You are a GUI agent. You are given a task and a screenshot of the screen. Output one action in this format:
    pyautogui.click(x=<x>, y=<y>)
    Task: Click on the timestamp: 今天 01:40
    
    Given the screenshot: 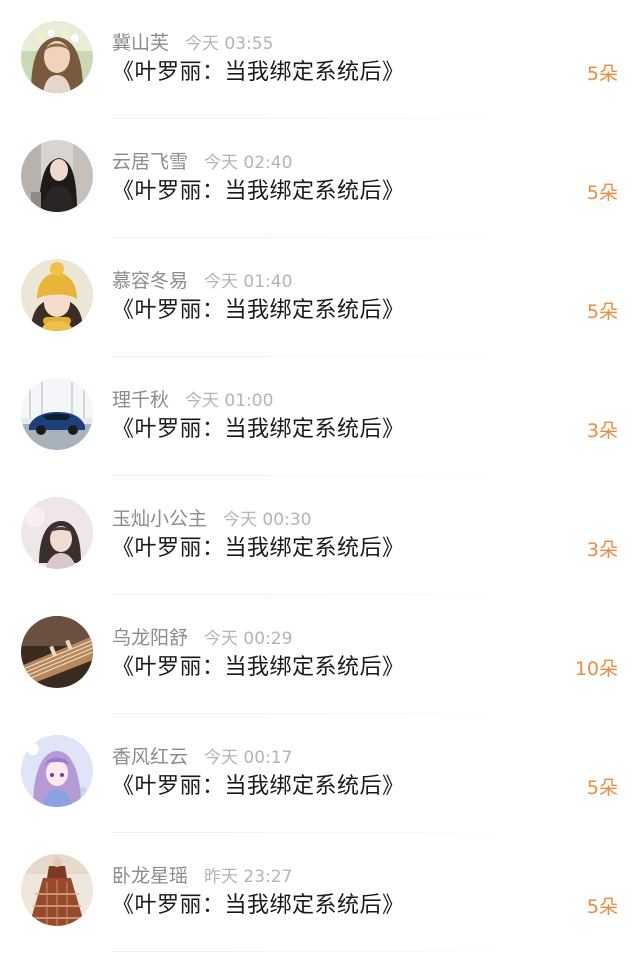 What is the action you would take?
    pyautogui.click(x=248, y=282)
    